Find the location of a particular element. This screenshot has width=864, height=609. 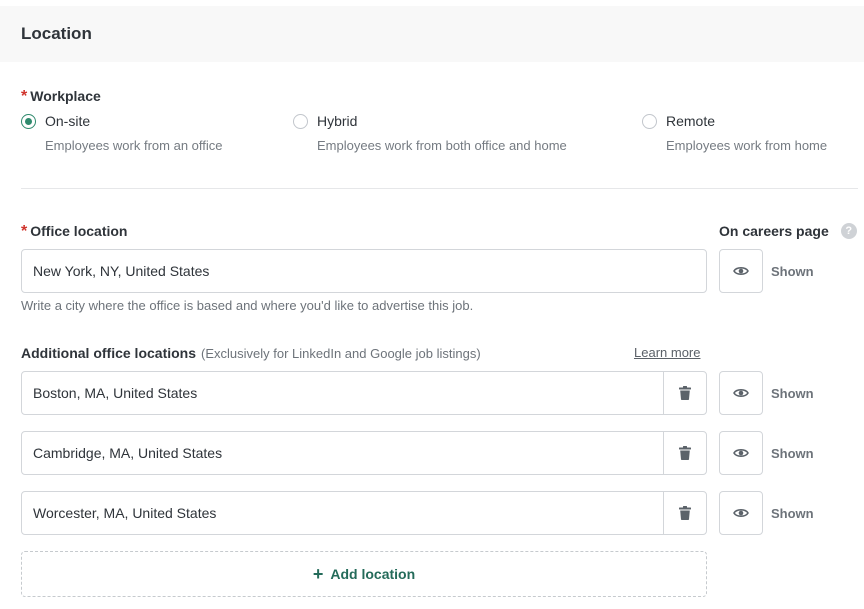

office-location-input: New York, NY, United States is located at coordinates (364, 271).